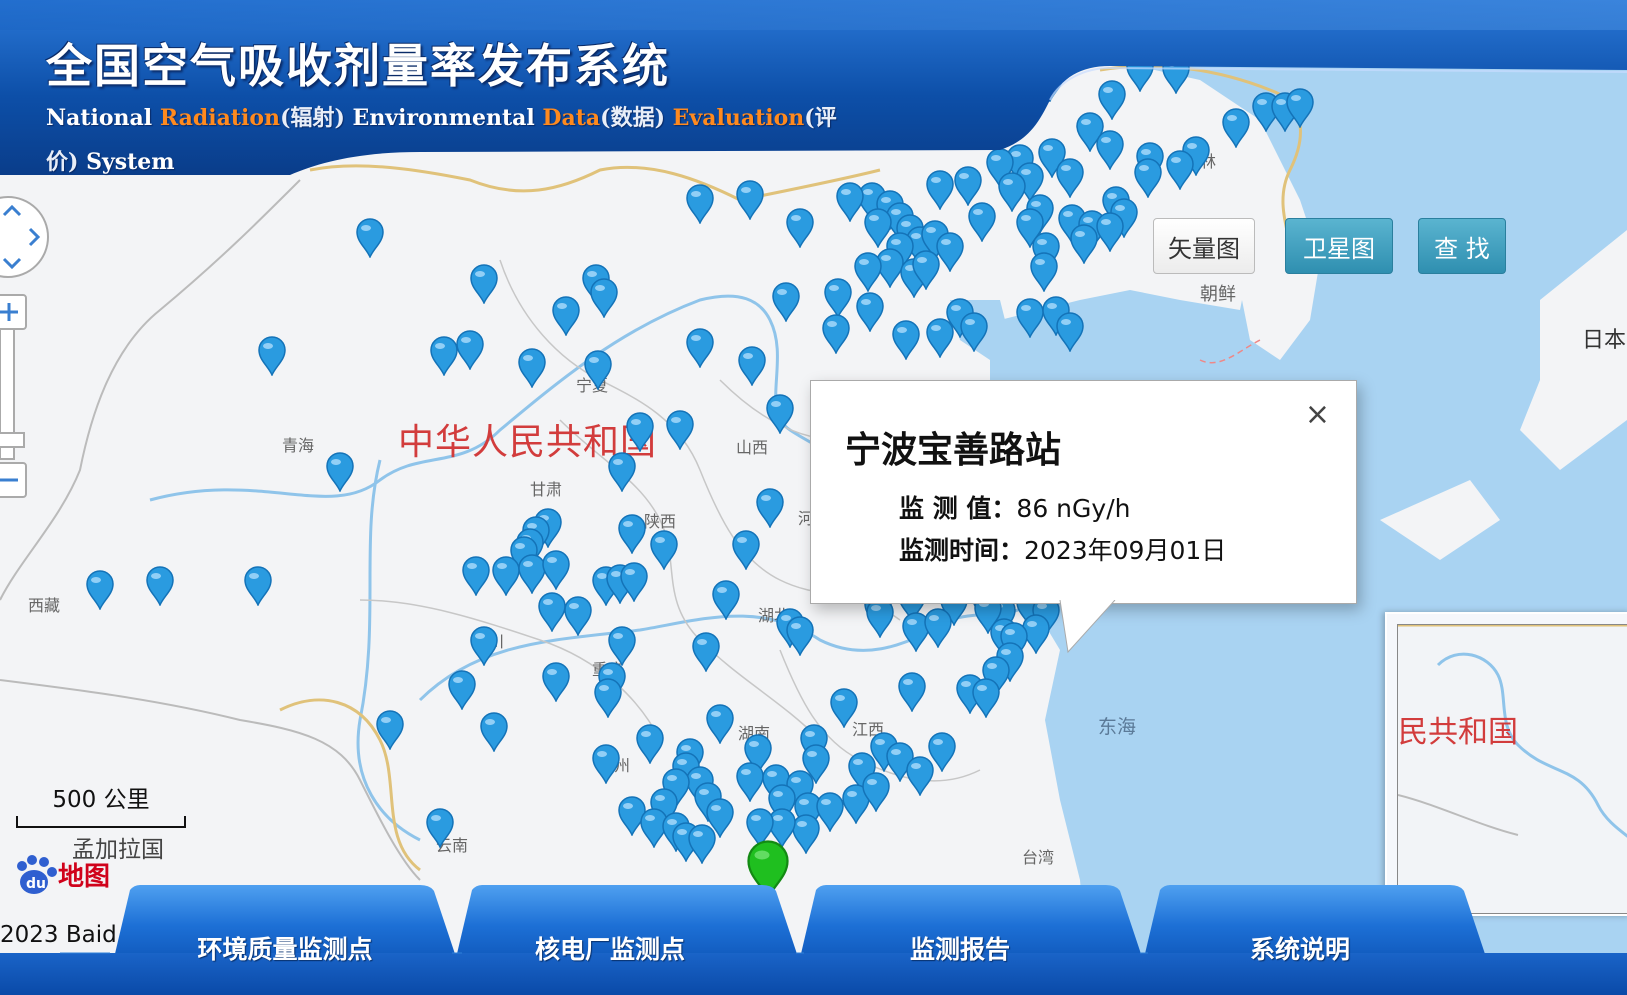 This screenshot has height=995, width=1627. Describe the element at coordinates (1462, 246) in the screenshot. I see `search-button: 查 找` at that location.